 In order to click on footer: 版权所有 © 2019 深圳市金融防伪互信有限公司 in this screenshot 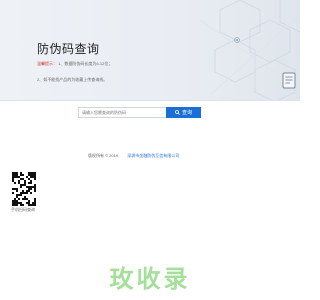, I will do `click(133, 156)`.